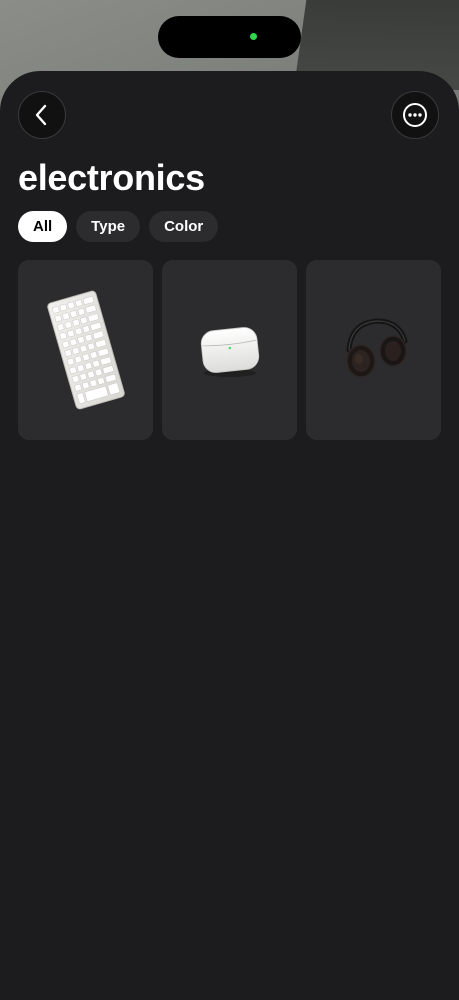 The height and width of the screenshot is (1000, 459). I want to click on filter-chip-type: Type, so click(108, 226).